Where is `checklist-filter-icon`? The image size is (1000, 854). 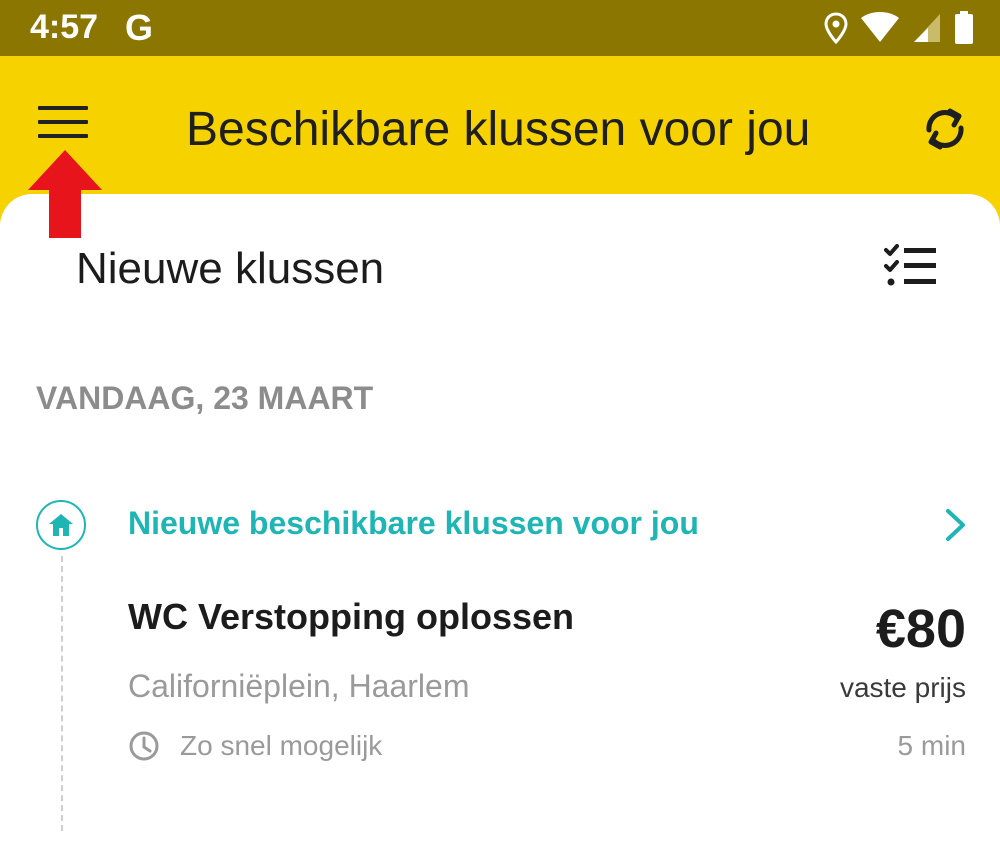
checklist-filter-icon is located at coordinates (911, 266).